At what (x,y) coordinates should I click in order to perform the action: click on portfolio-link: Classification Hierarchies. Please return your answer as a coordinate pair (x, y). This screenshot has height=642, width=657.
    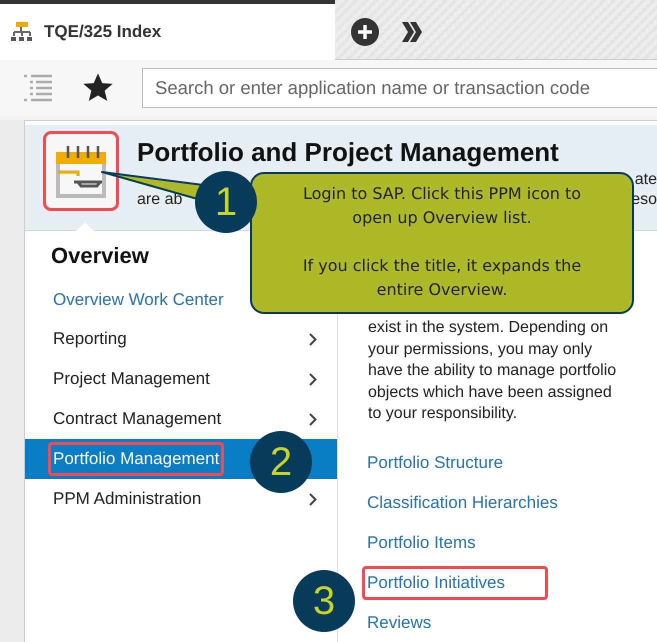
    Looking at the image, I should click on (481, 503).